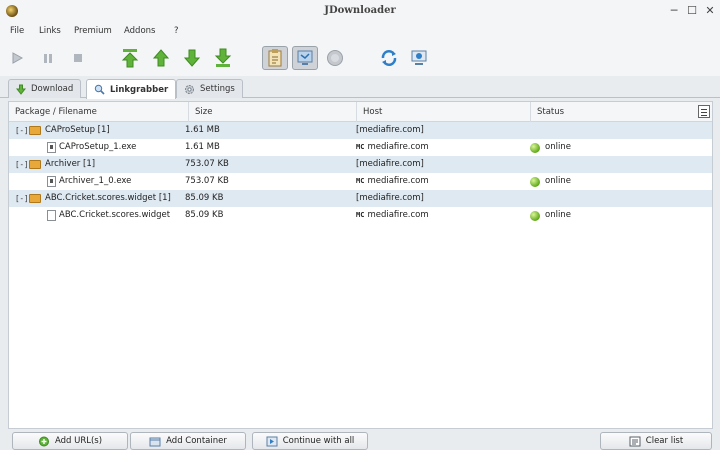 The width and height of the screenshot is (720, 450). Describe the element at coordinates (207, 181) in the screenshot. I see `file-size: 753.07 KB` at that location.